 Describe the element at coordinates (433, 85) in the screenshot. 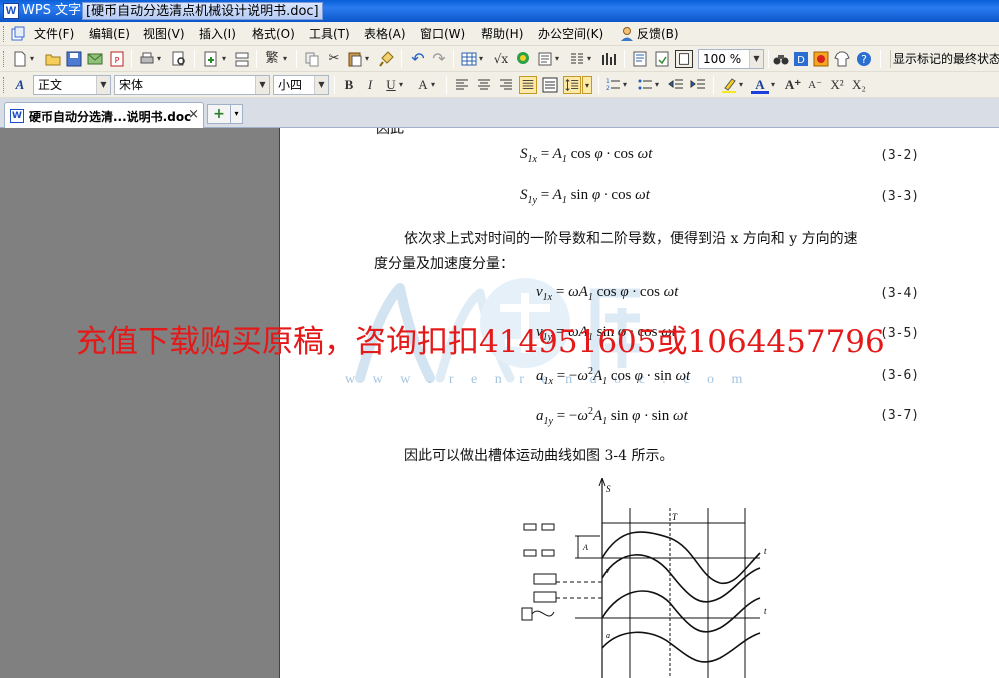

I see `text-effects-dropdown-icon: ▾` at that location.